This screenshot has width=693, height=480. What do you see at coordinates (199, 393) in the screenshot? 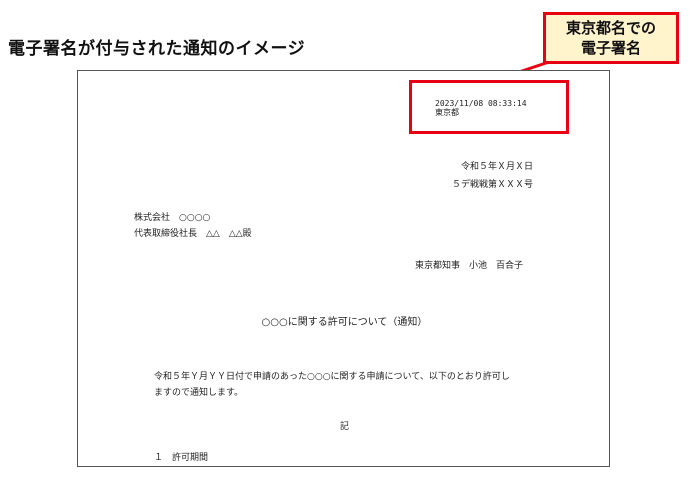
I see `body-line-2: ますので通知します。` at bounding box center [199, 393].